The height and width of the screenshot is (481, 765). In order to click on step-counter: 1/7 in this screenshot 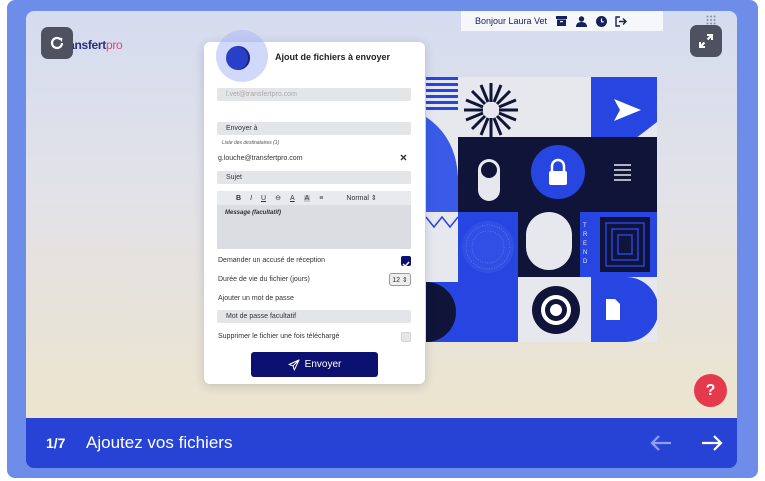, I will do `click(56, 443)`.